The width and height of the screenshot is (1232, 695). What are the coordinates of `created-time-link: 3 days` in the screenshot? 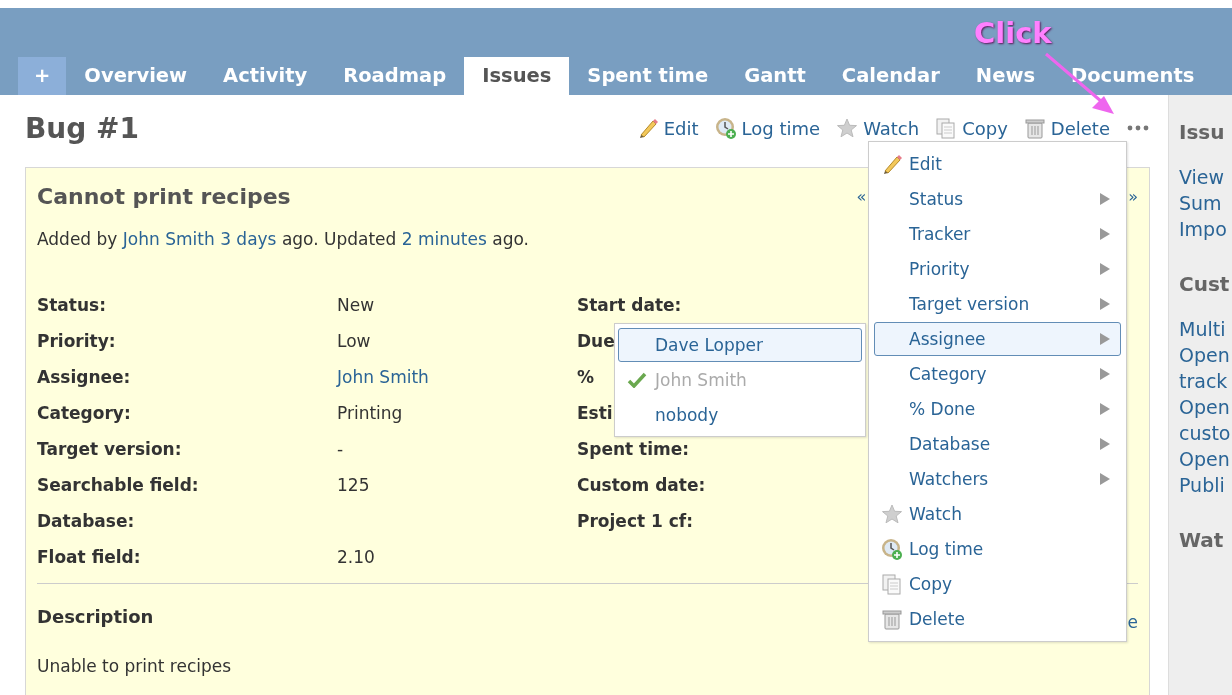 It's located at (248, 239).